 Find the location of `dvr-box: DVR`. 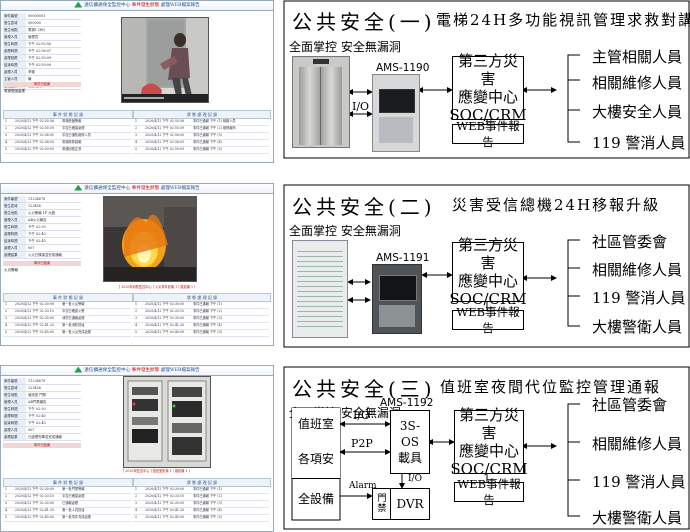

dvr-box: DVR is located at coordinates (410, 504).